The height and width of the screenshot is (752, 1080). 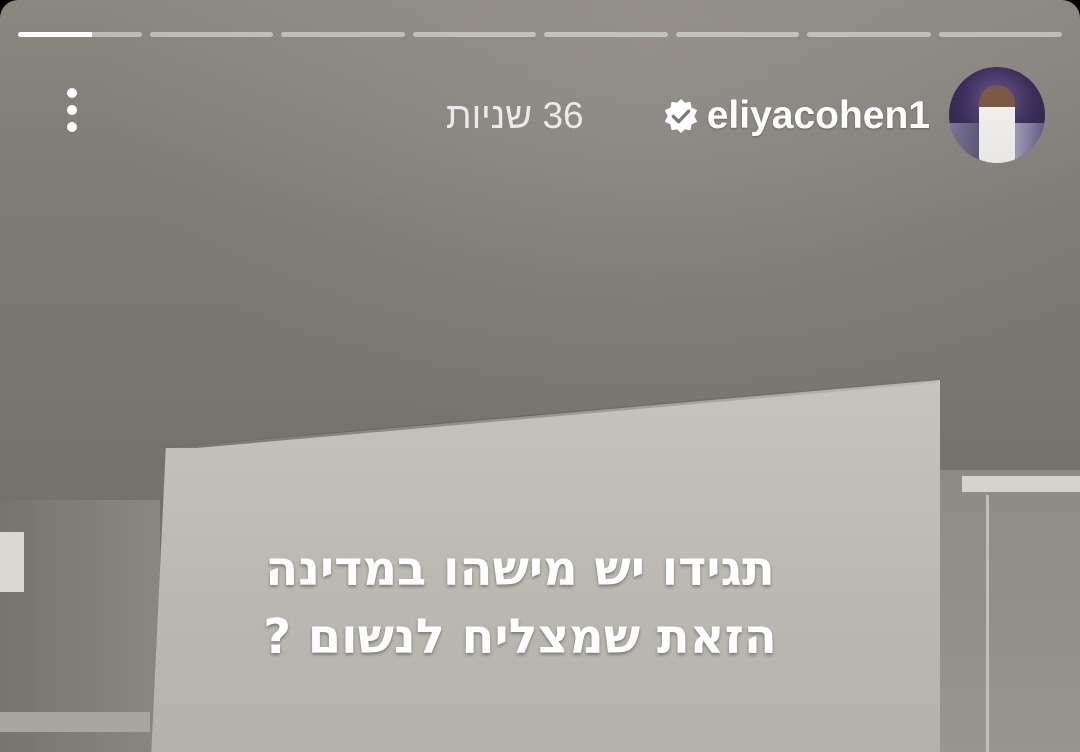 I want to click on verified-badge-icon, so click(x=681, y=116).